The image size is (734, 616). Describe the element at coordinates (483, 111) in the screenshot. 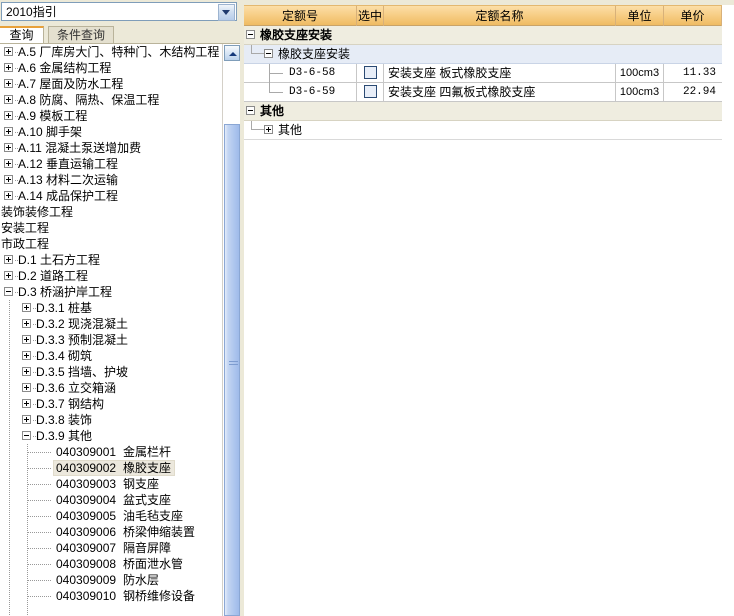

I see `grid-group-row: 其他` at that location.